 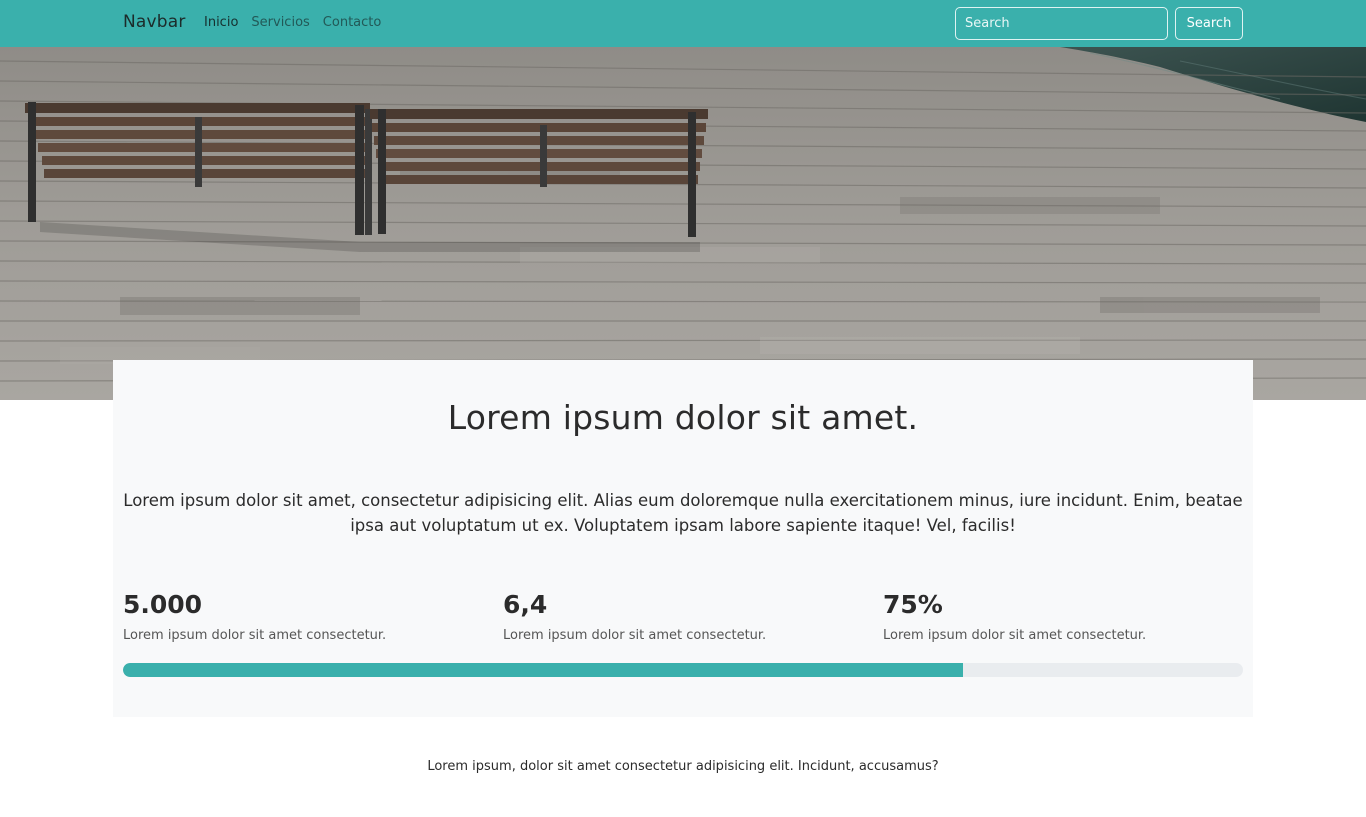 I want to click on progress-bar, so click(x=683, y=670).